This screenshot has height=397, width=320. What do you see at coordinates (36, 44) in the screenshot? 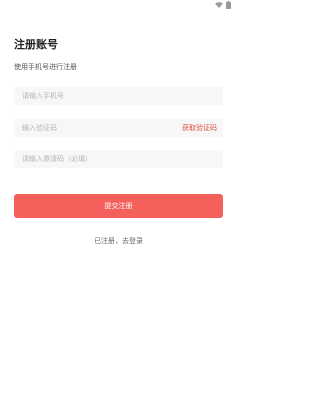
I see `page-title: 注册账号` at bounding box center [36, 44].